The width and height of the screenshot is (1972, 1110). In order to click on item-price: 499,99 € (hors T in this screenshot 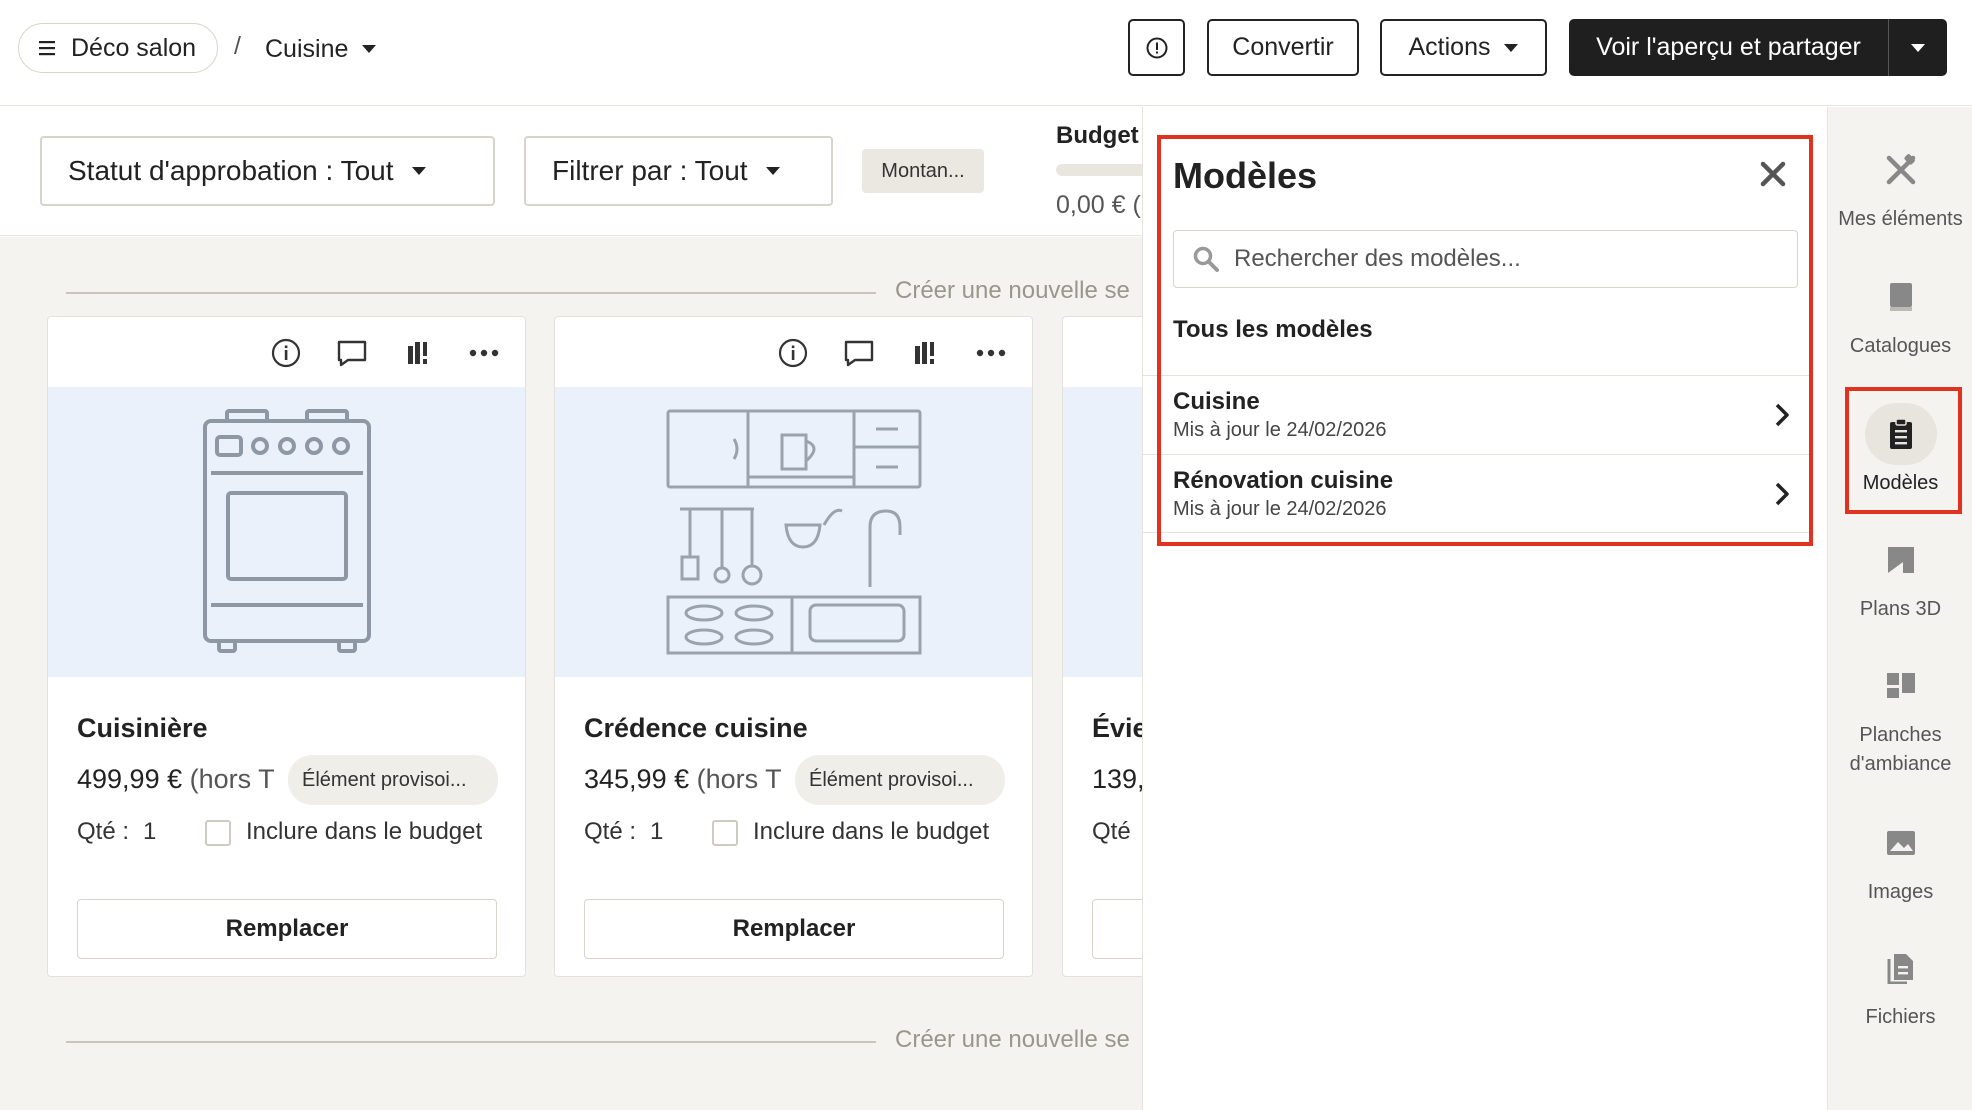, I will do `click(176, 779)`.